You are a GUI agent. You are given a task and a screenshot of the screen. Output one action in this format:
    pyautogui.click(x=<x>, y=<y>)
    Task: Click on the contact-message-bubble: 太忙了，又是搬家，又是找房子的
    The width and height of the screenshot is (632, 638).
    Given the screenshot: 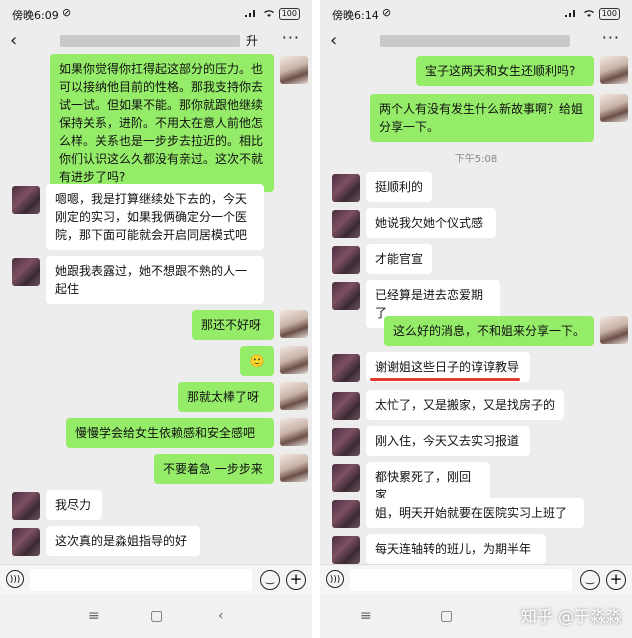 What is the action you would take?
    pyautogui.click(x=465, y=405)
    